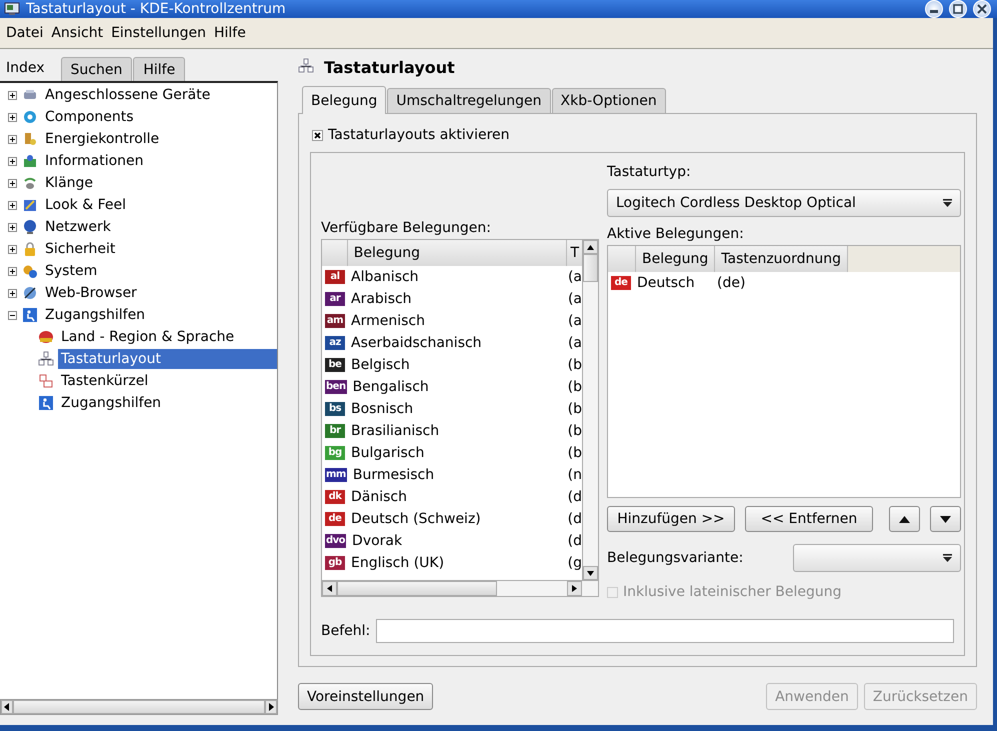 This screenshot has height=731, width=997. What do you see at coordinates (609, 100) in the screenshot?
I see `tab: Xkb-Optionen` at bounding box center [609, 100].